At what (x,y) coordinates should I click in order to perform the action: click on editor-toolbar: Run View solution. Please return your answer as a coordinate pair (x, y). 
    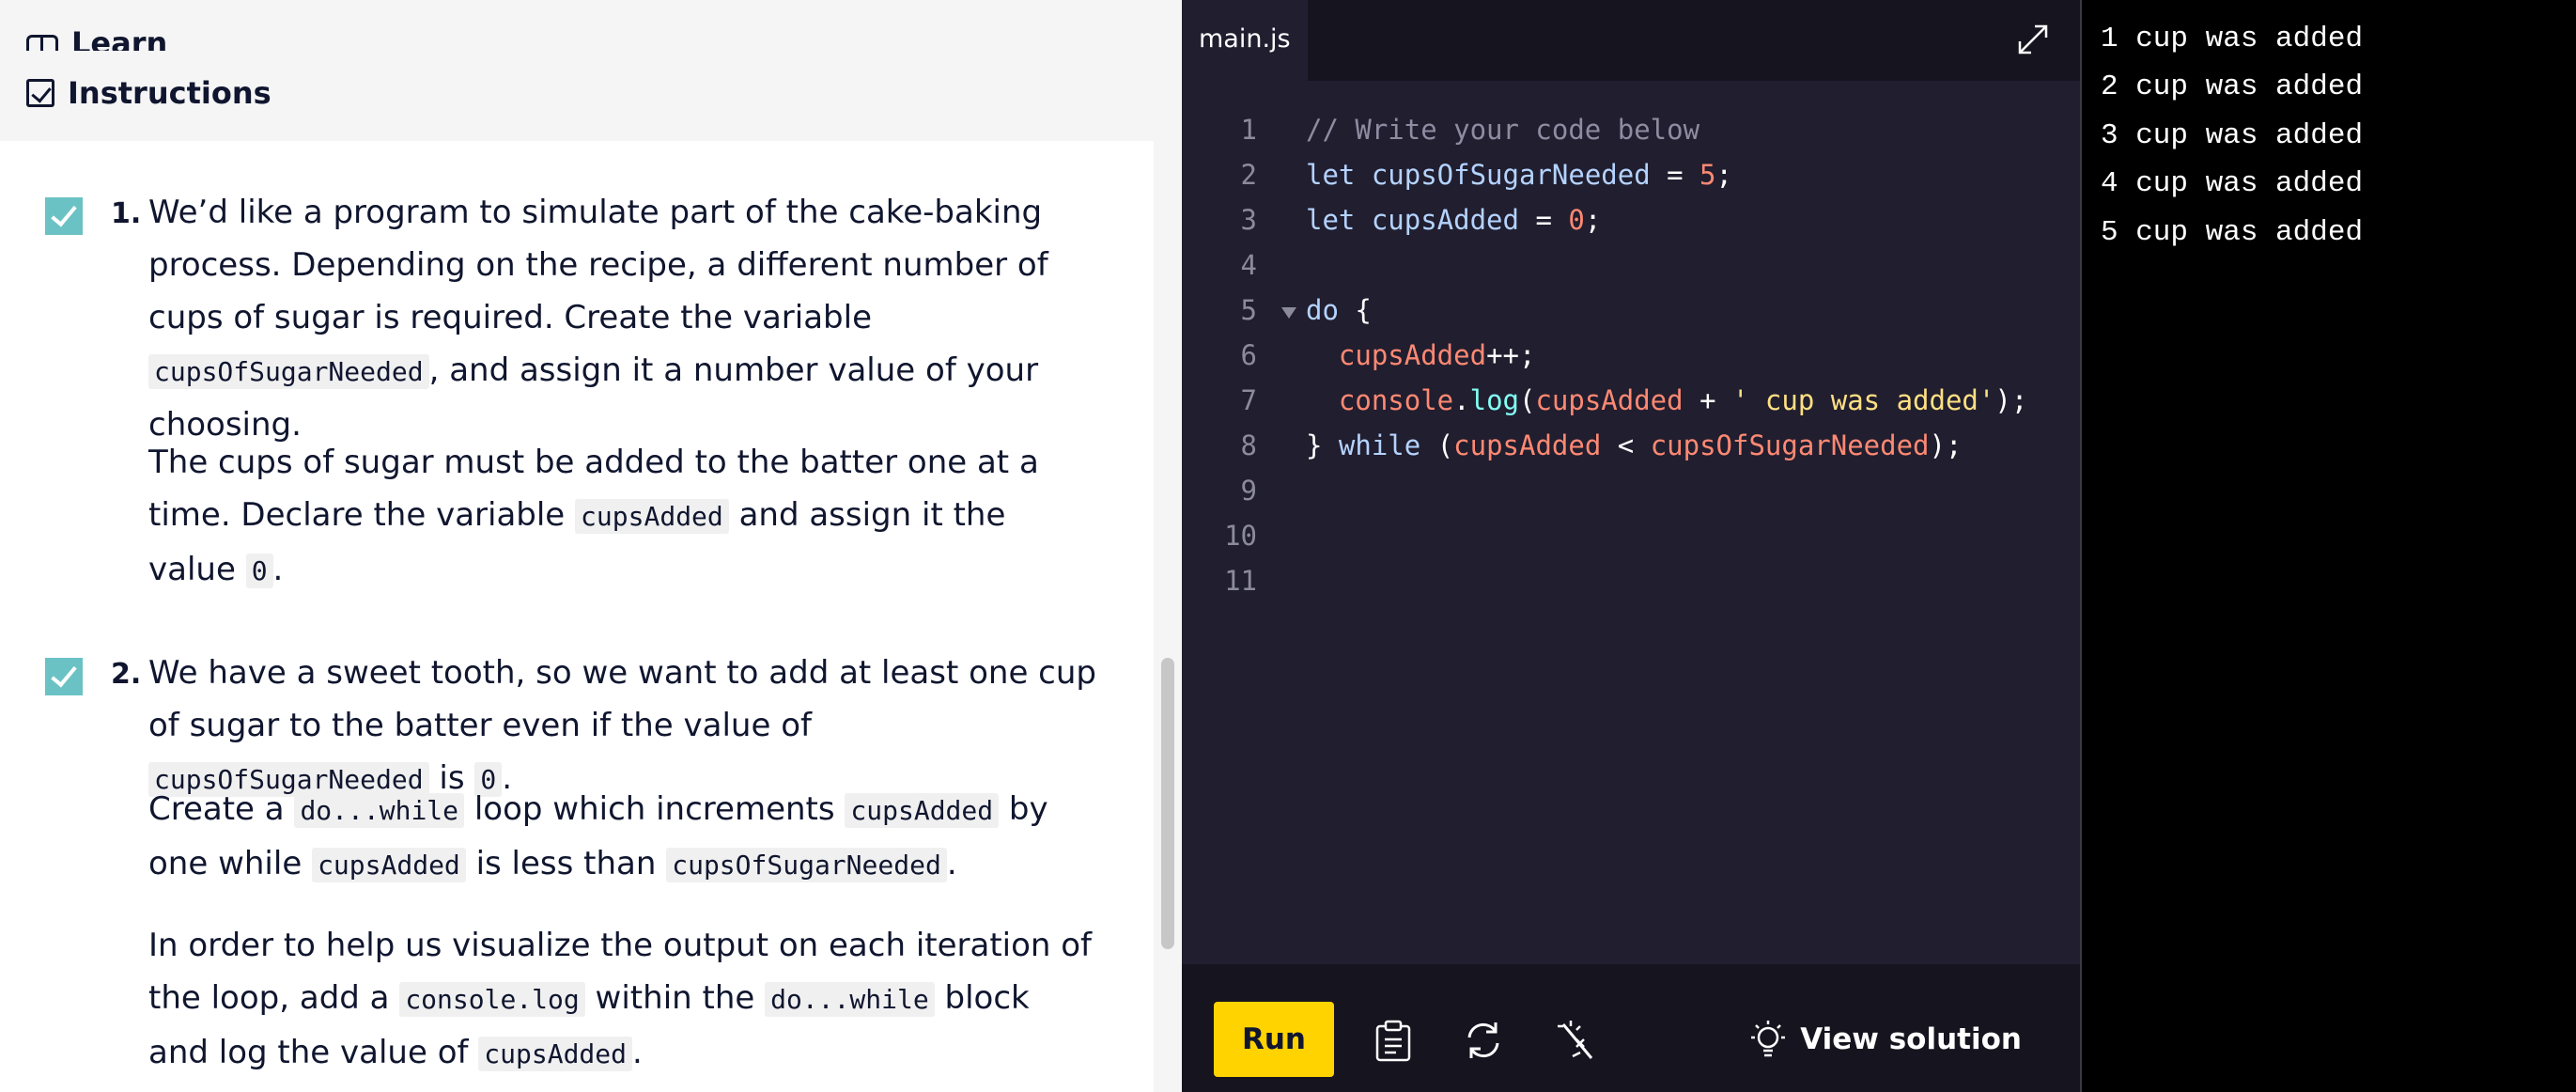
    Looking at the image, I should click on (1631, 1028).